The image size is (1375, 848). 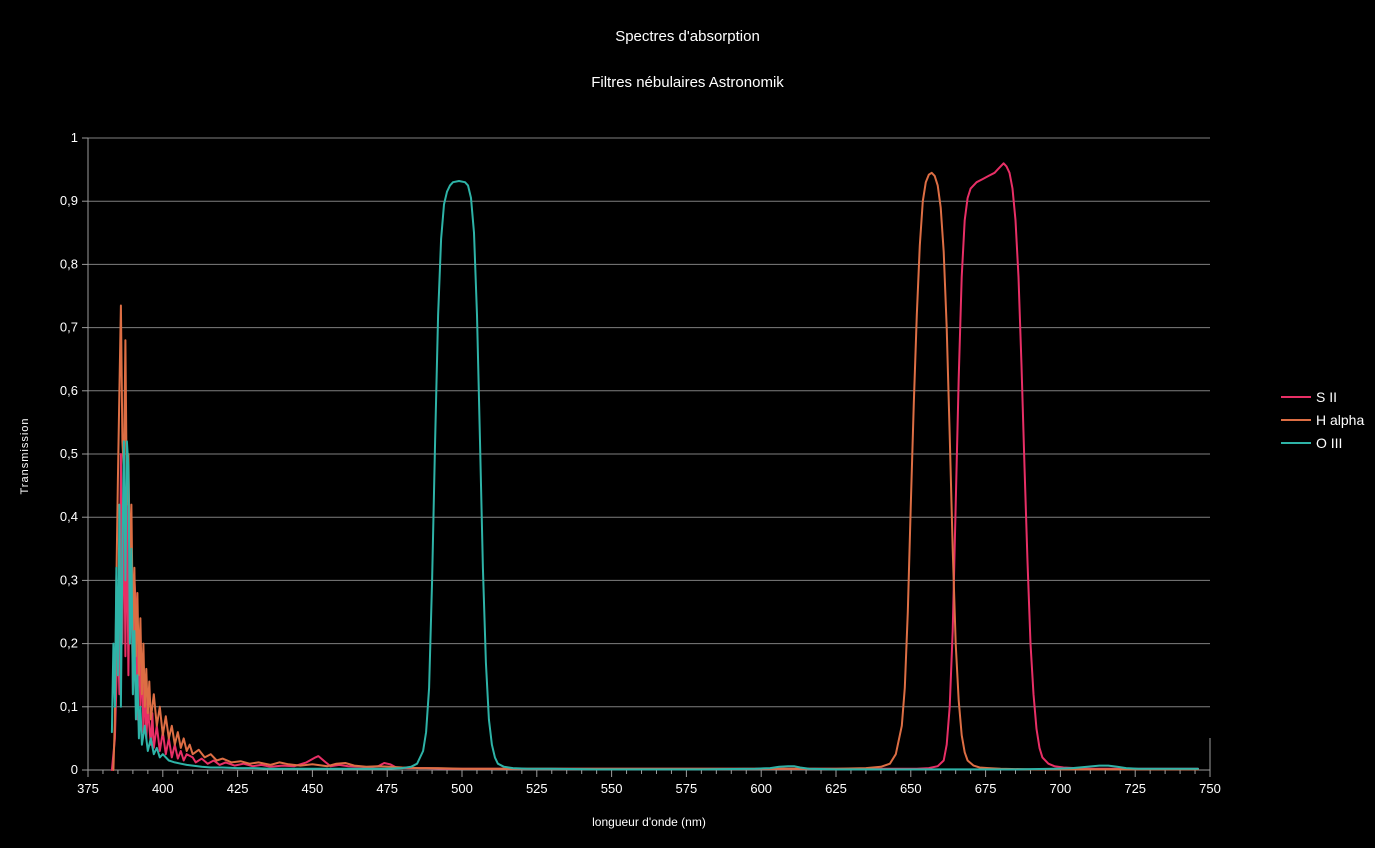 I want to click on x-tick-label-525: 525, so click(x=537, y=788).